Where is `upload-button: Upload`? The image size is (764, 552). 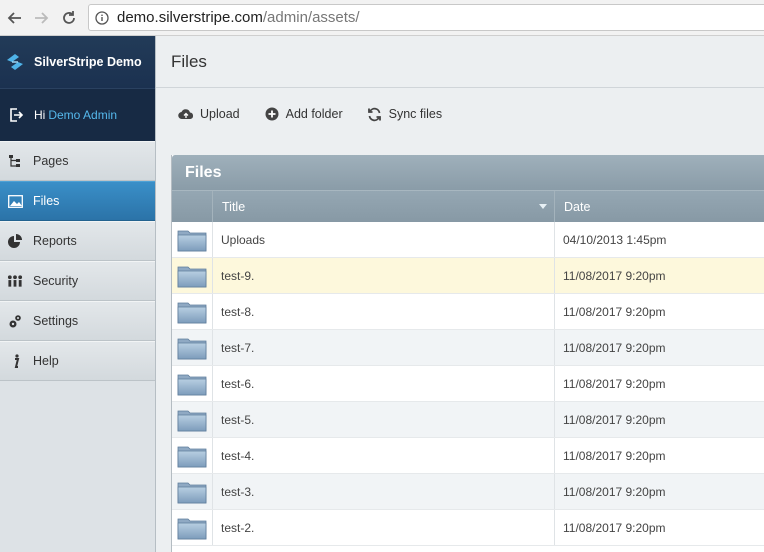
upload-button: Upload is located at coordinates (209, 114).